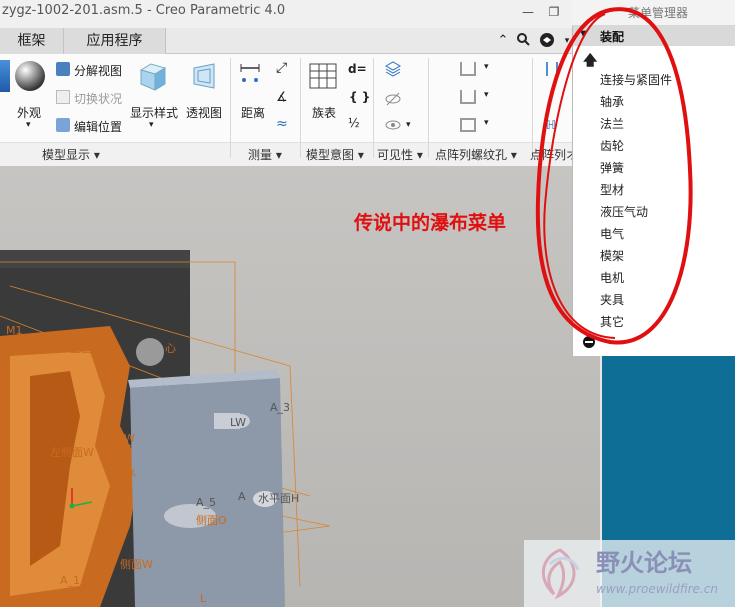 The image size is (735, 607). What do you see at coordinates (335, 154) in the screenshot?
I see `group-model-intent: 模型意图 ▾` at bounding box center [335, 154].